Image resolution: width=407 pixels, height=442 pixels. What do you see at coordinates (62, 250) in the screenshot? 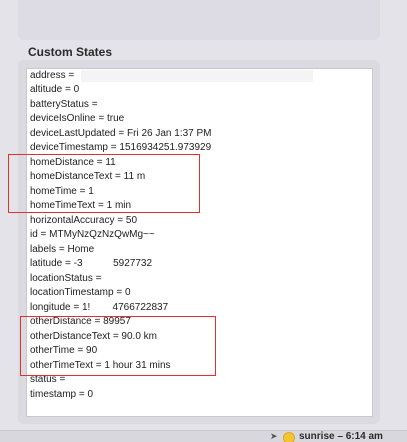
I see `list-item: labels = Home` at bounding box center [62, 250].